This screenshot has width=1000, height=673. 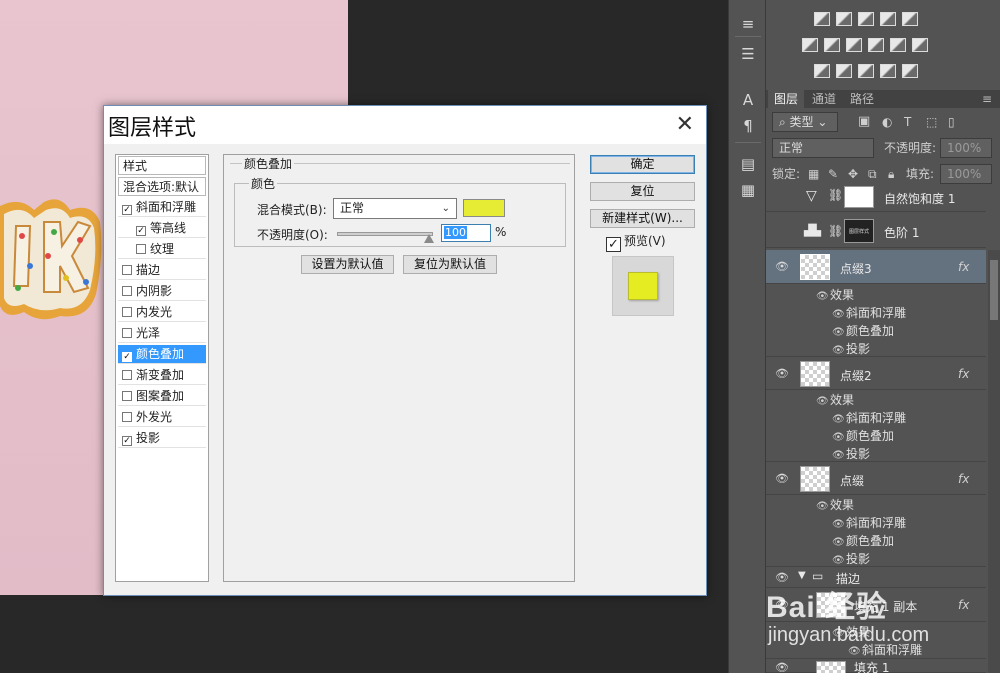 I want to click on opacity-input: 100, so click(x=466, y=233).